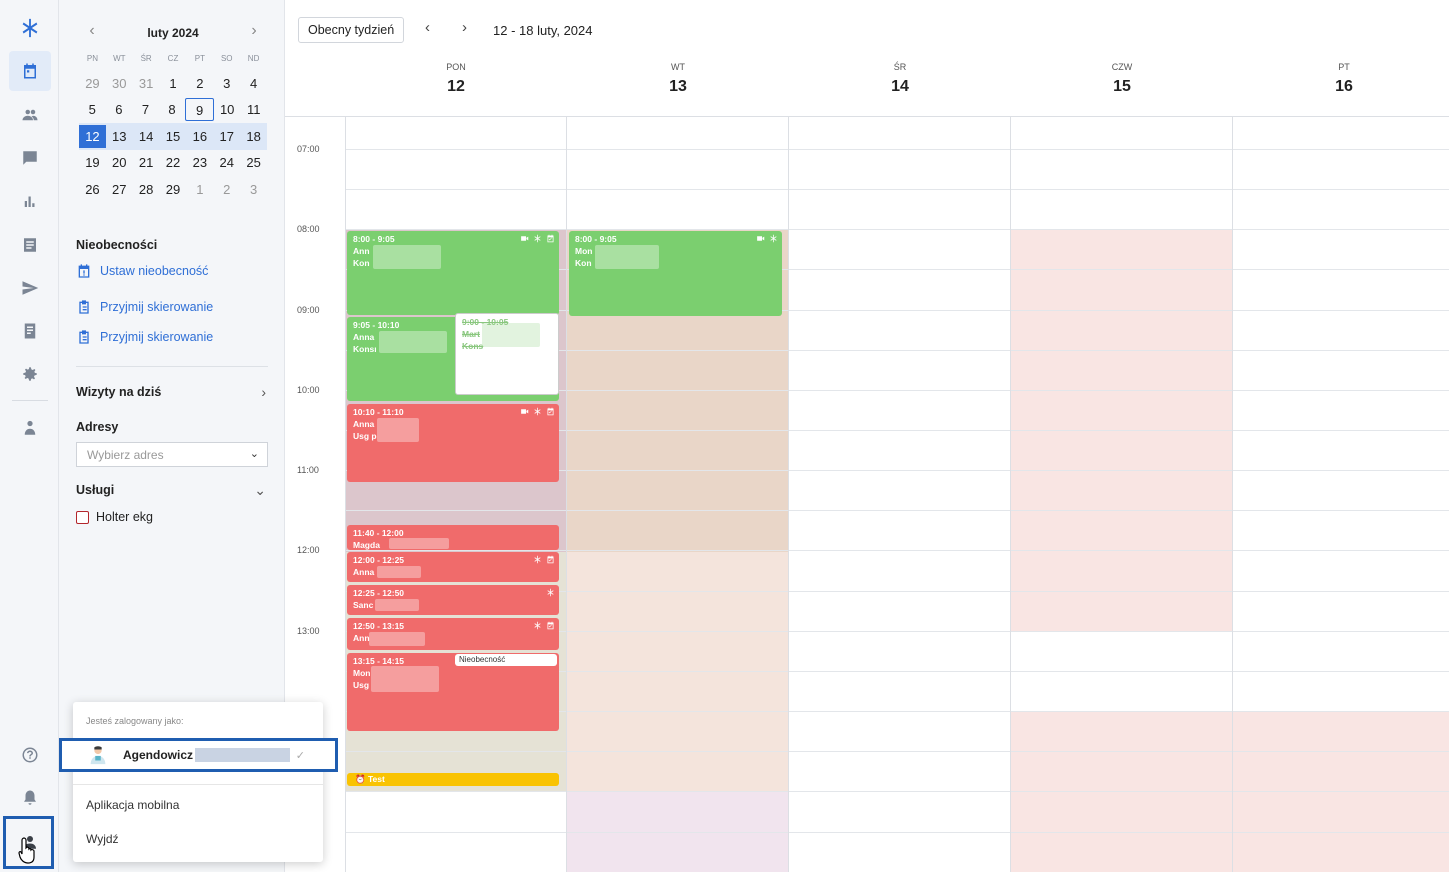  I want to click on doctor-avatar-icon, so click(98, 755).